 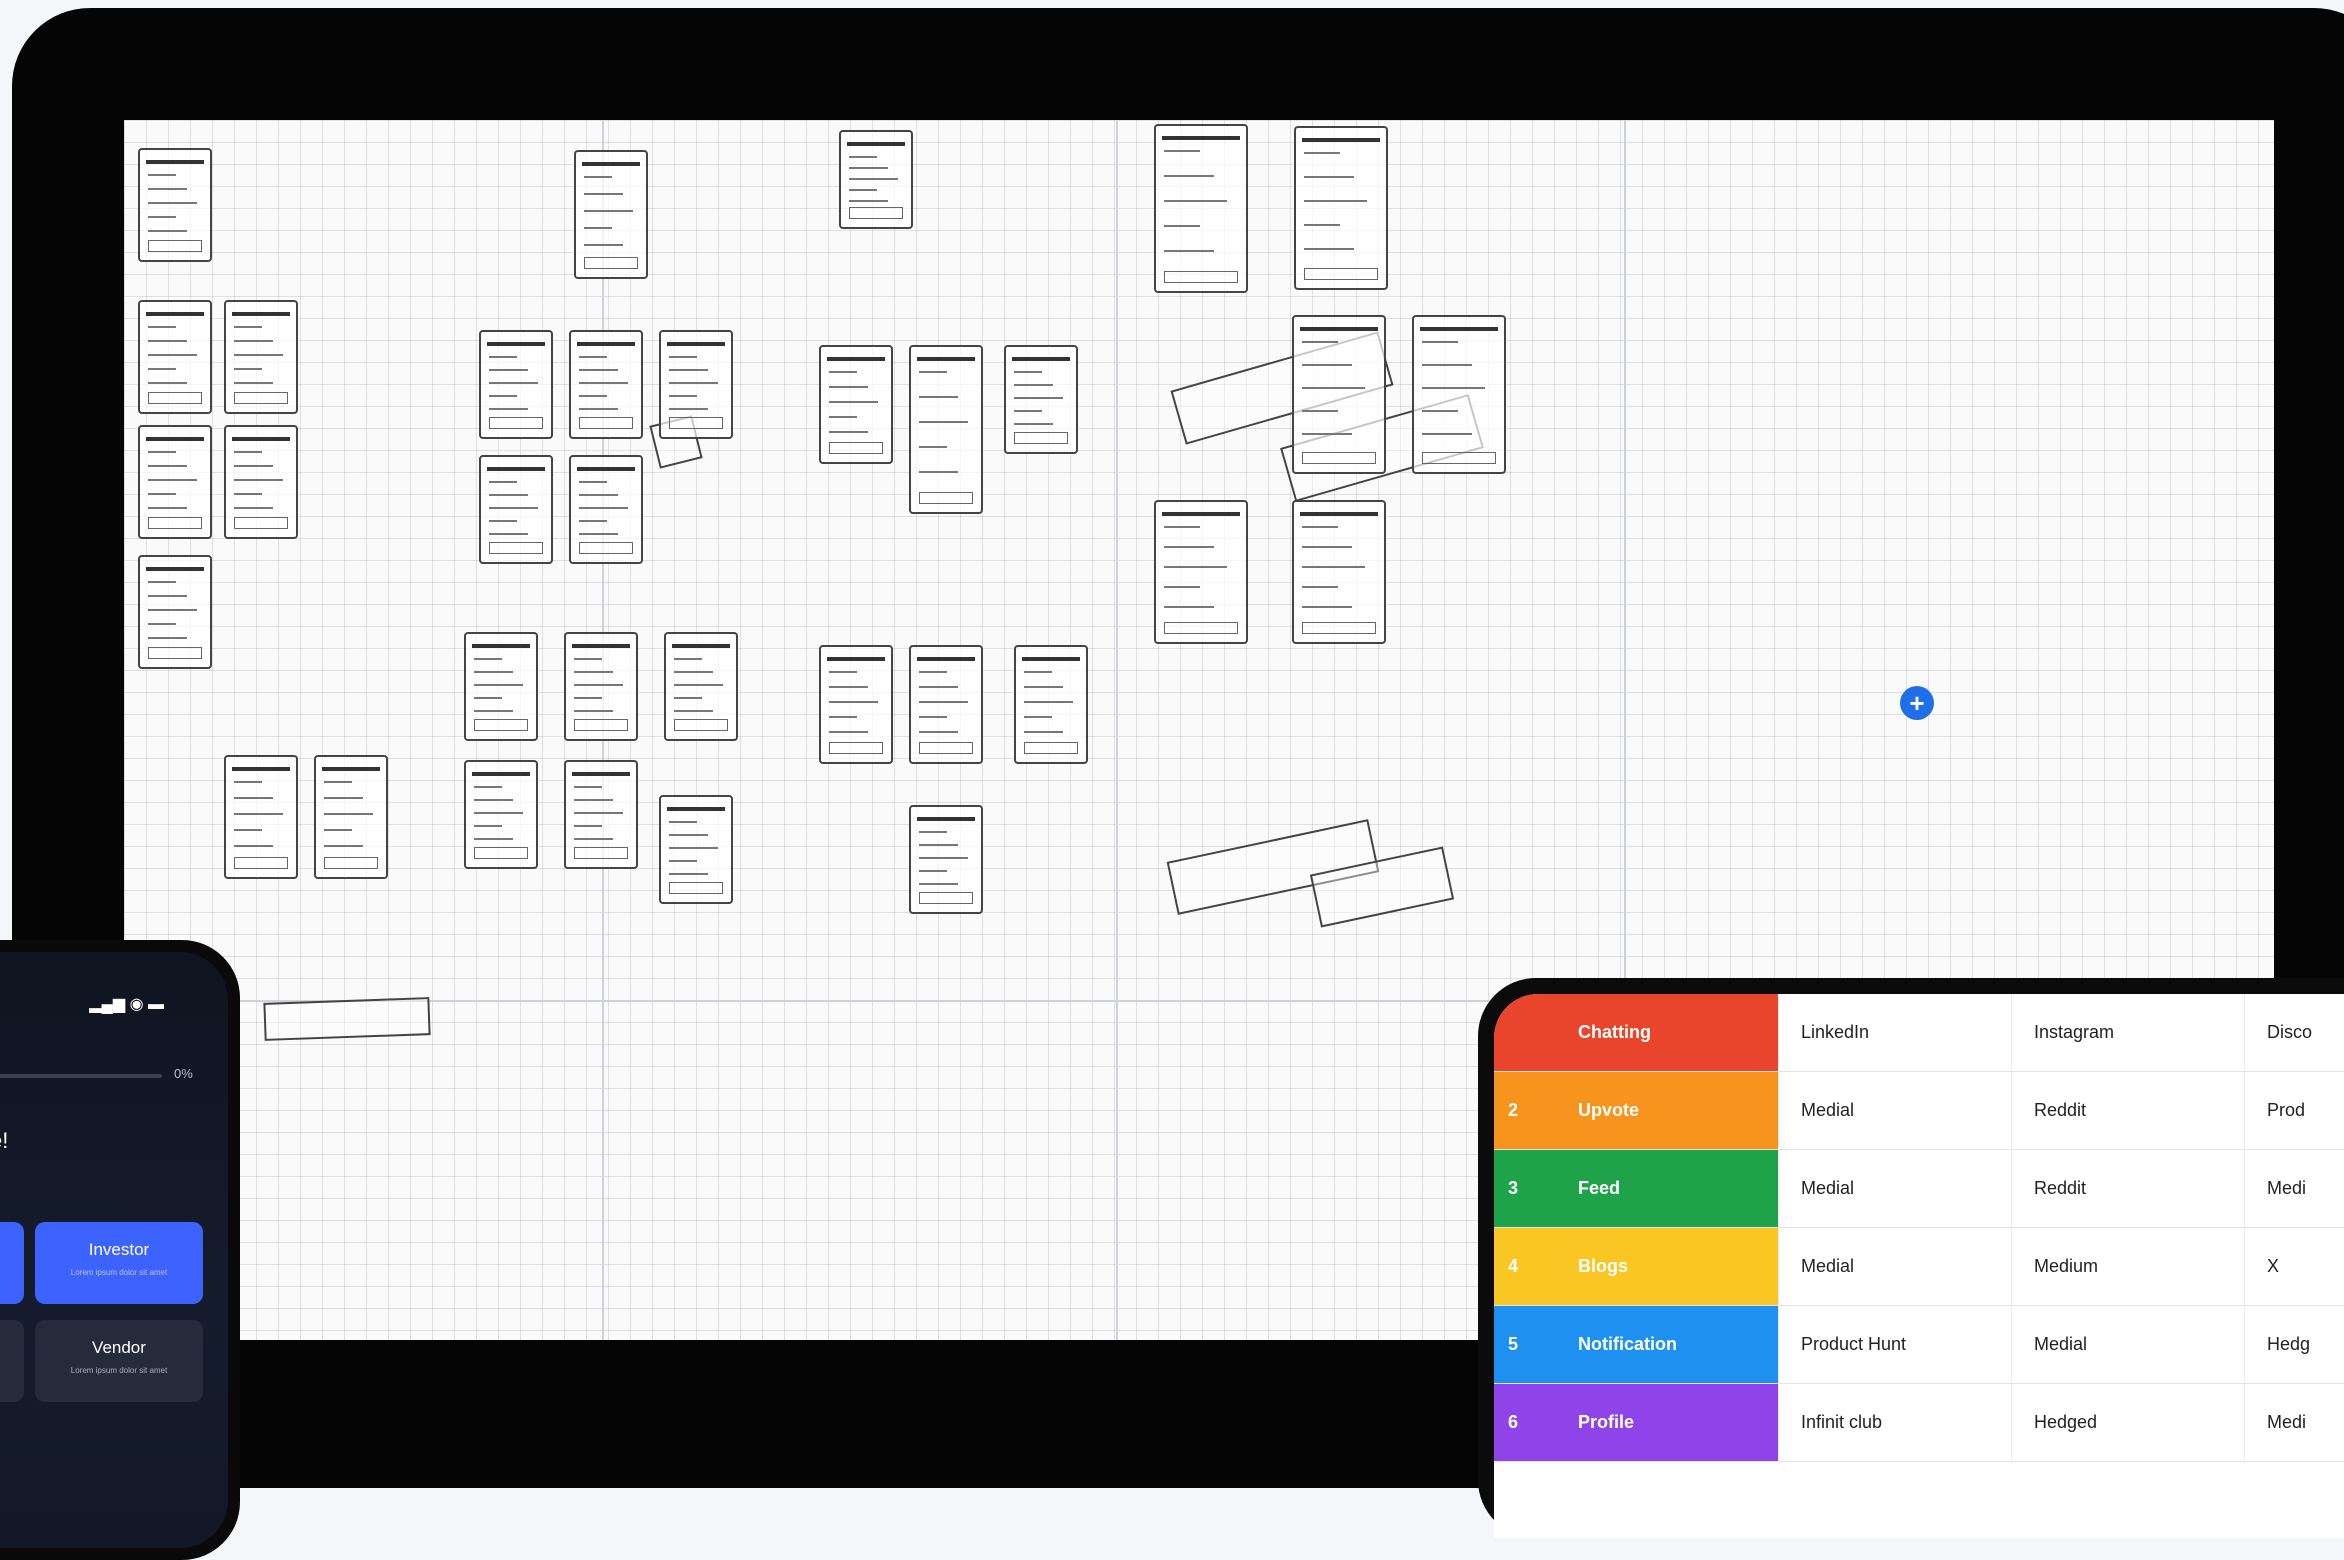 What do you see at coordinates (1895, 1033) in the screenshot?
I see `platform-cell: LinkedIn` at bounding box center [1895, 1033].